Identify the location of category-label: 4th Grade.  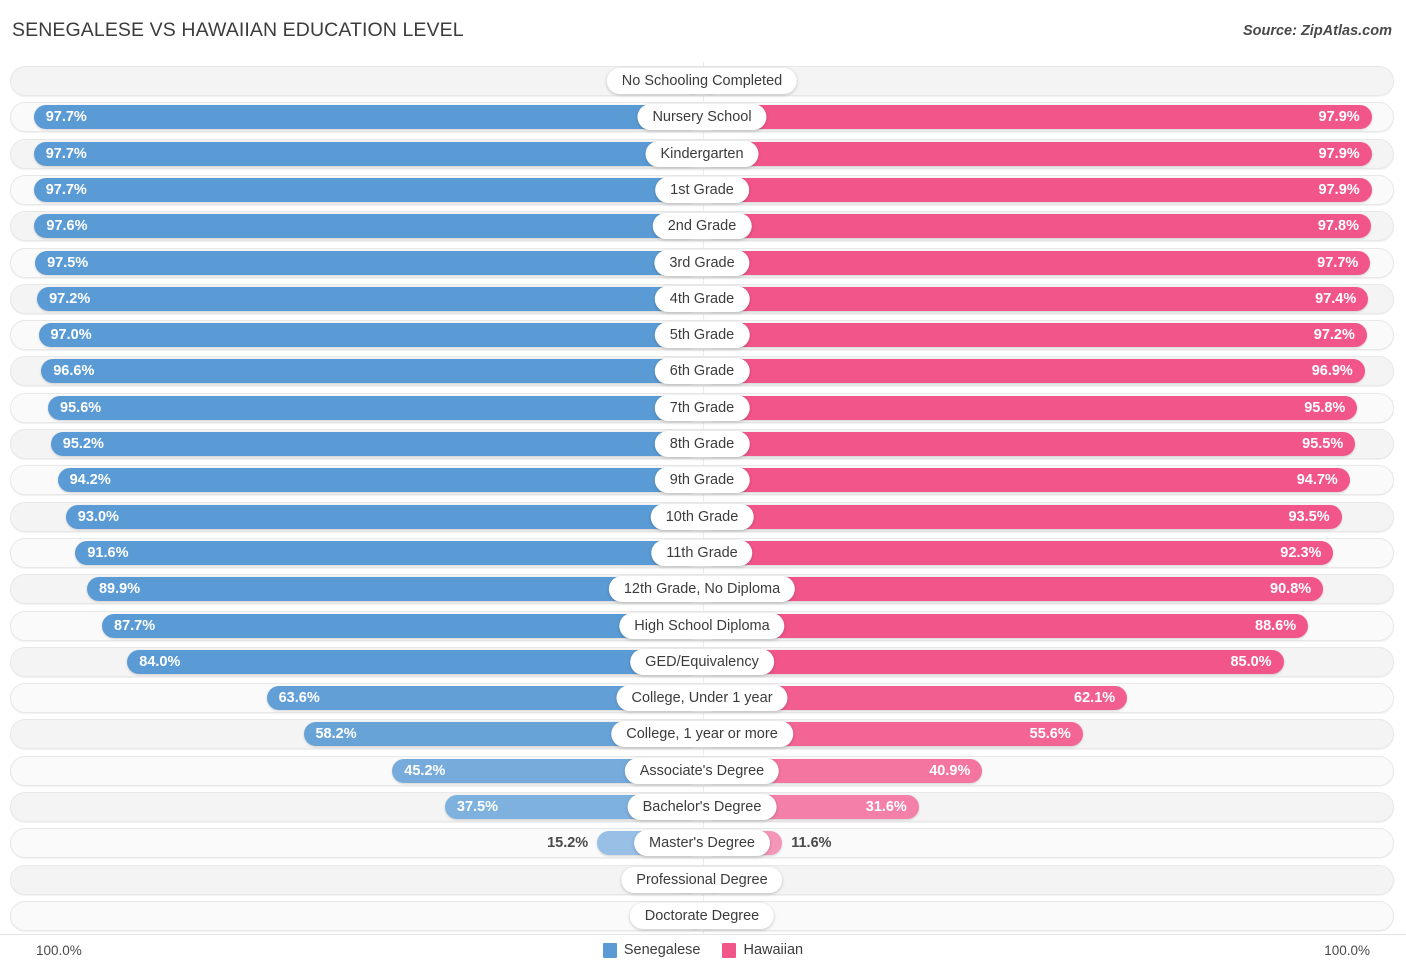
(702, 298).